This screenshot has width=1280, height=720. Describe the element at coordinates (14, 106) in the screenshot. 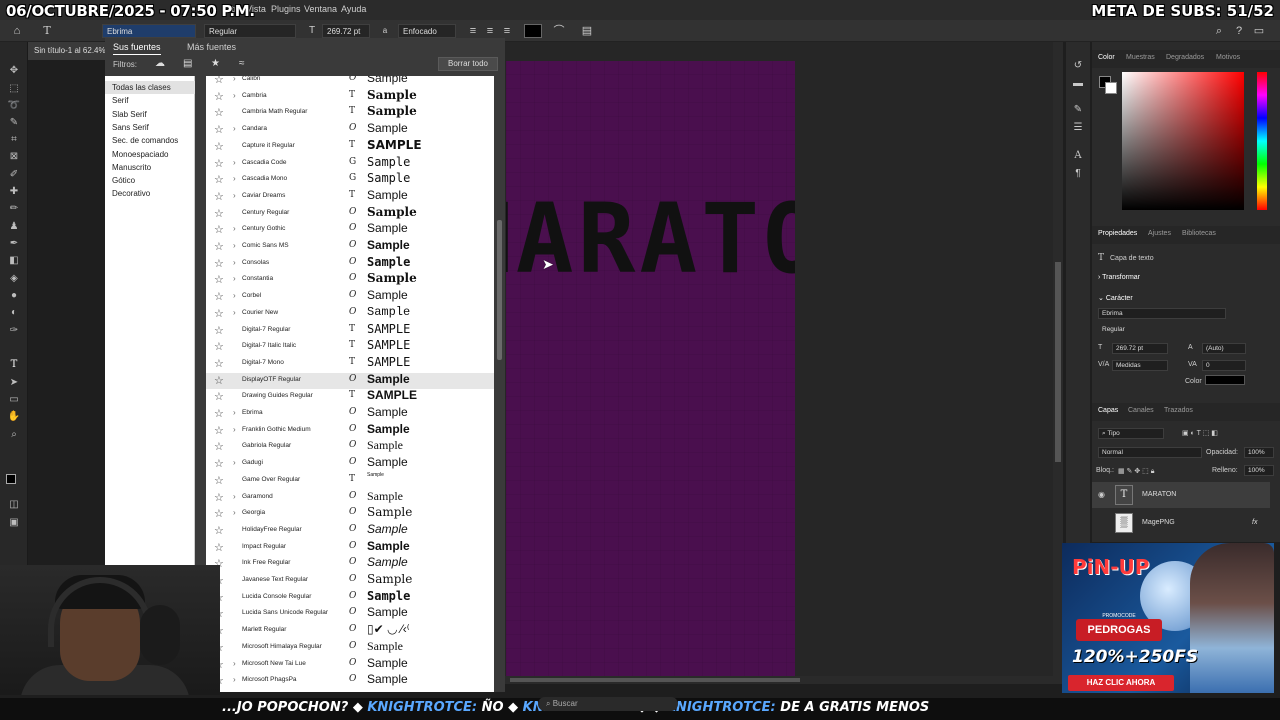

I see `lasso-tool-icon: ➰` at that location.